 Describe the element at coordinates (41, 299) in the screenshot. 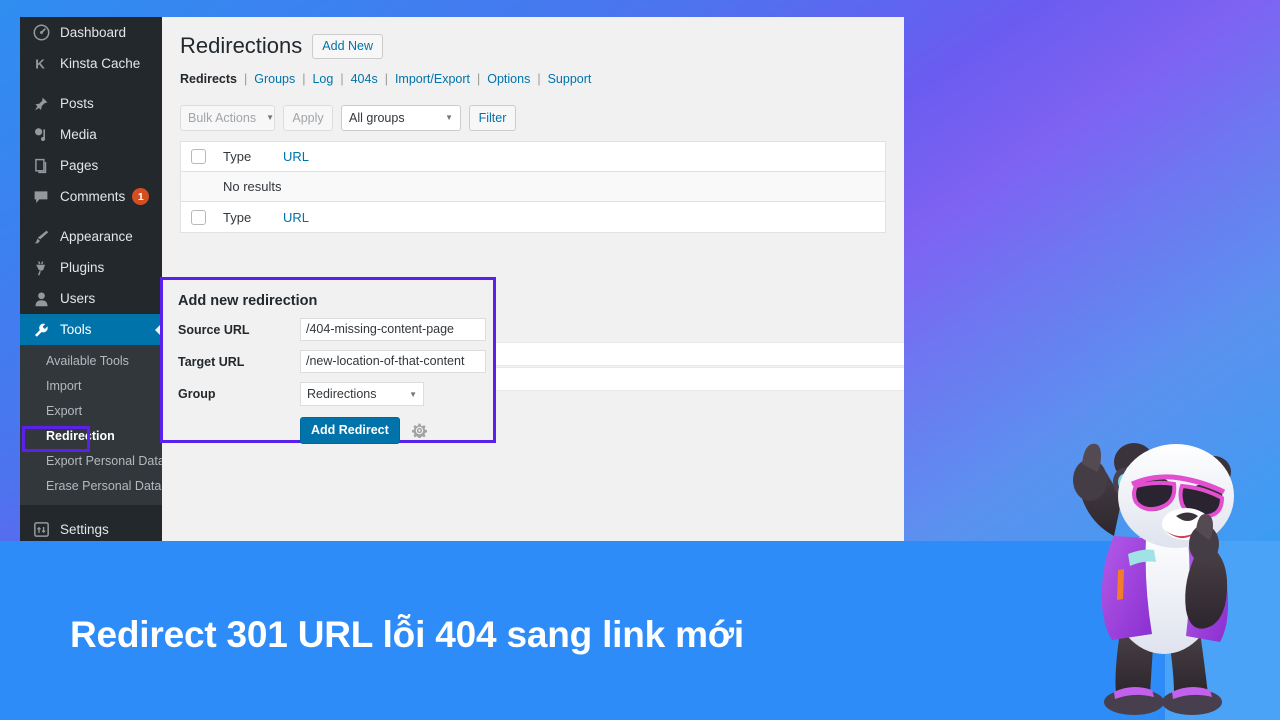

I see `user-icon` at that location.